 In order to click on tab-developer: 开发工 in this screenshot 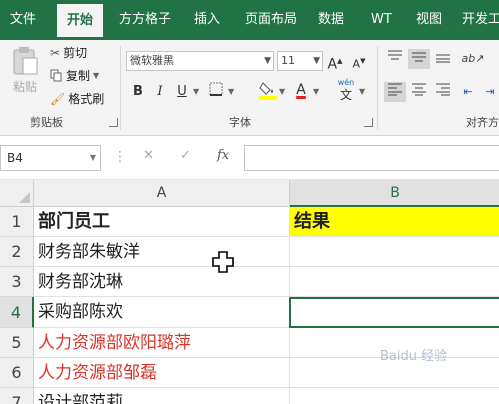, I will do `click(480, 20)`.